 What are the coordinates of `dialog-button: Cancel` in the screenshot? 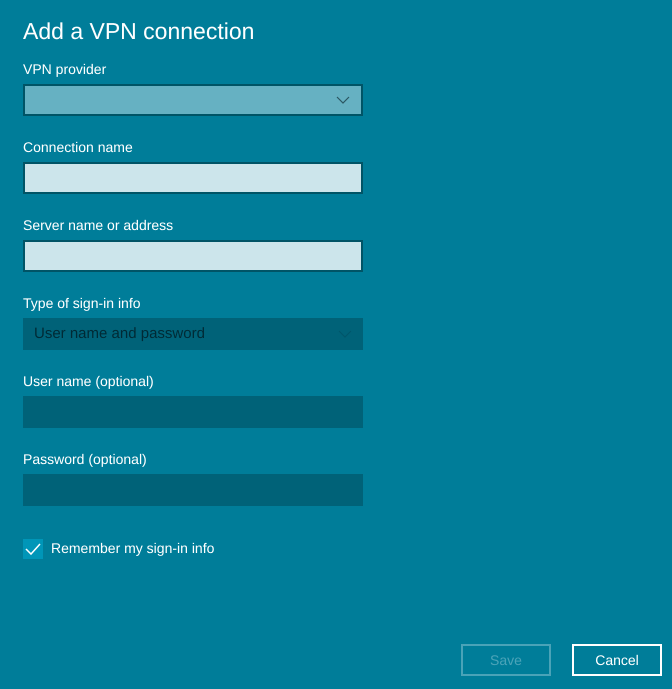 It's located at (617, 660).